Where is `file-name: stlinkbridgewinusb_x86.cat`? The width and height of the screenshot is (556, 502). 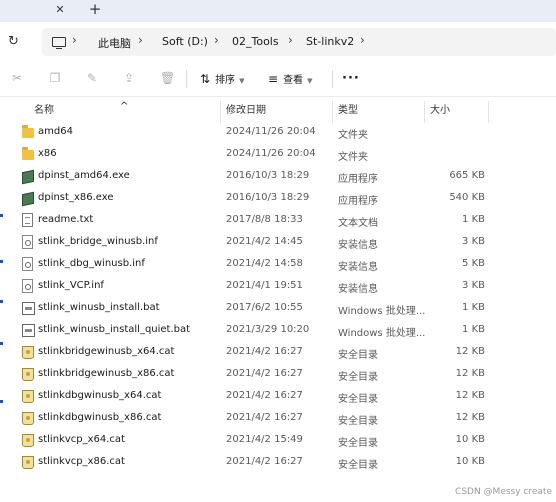 file-name: stlinkbridgewinusb_x86.cat is located at coordinates (106, 373).